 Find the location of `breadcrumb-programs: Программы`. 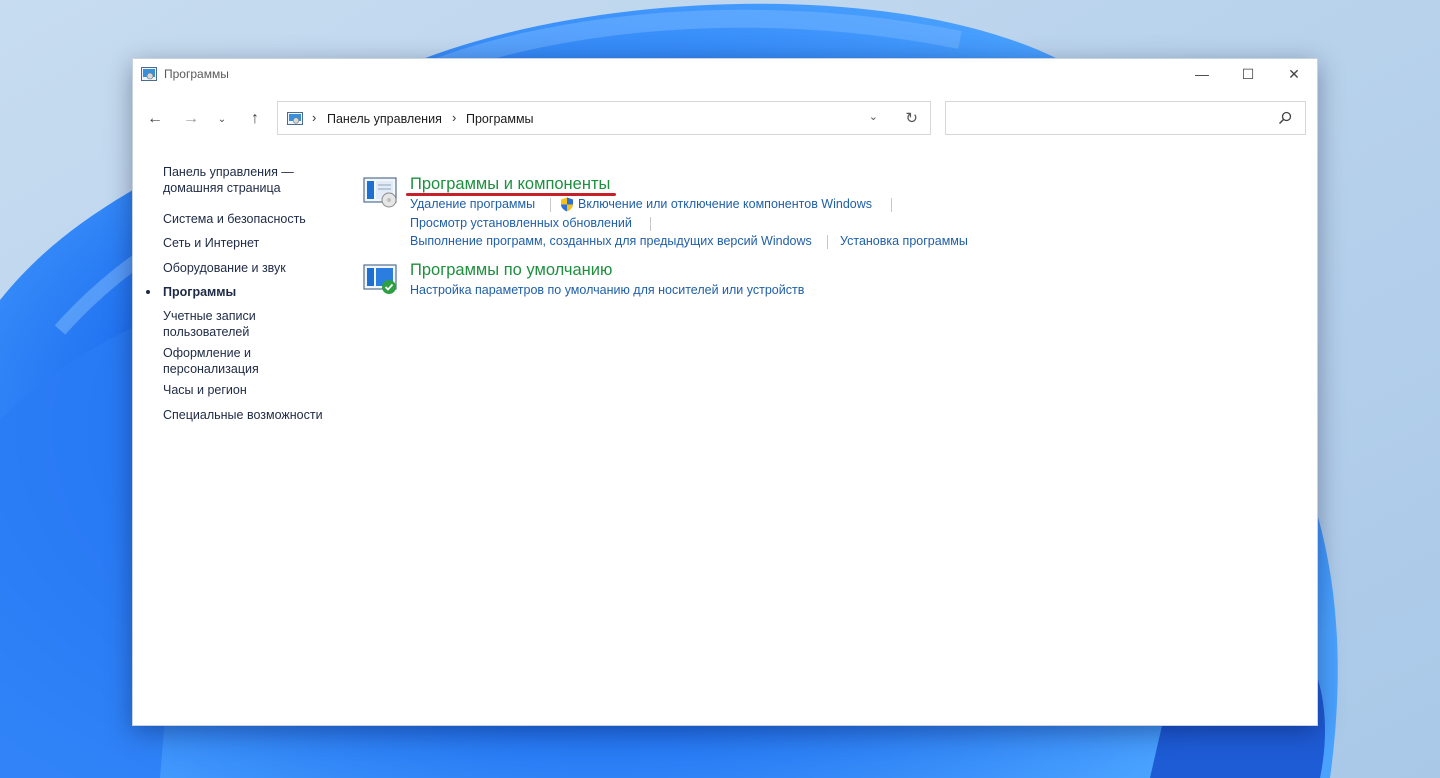

breadcrumb-programs: Программы is located at coordinates (500, 119).